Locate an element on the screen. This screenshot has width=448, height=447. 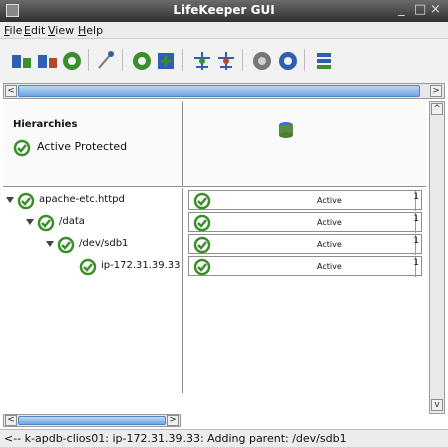
top-horizontal-scrollbar: < > is located at coordinates (224, 91).